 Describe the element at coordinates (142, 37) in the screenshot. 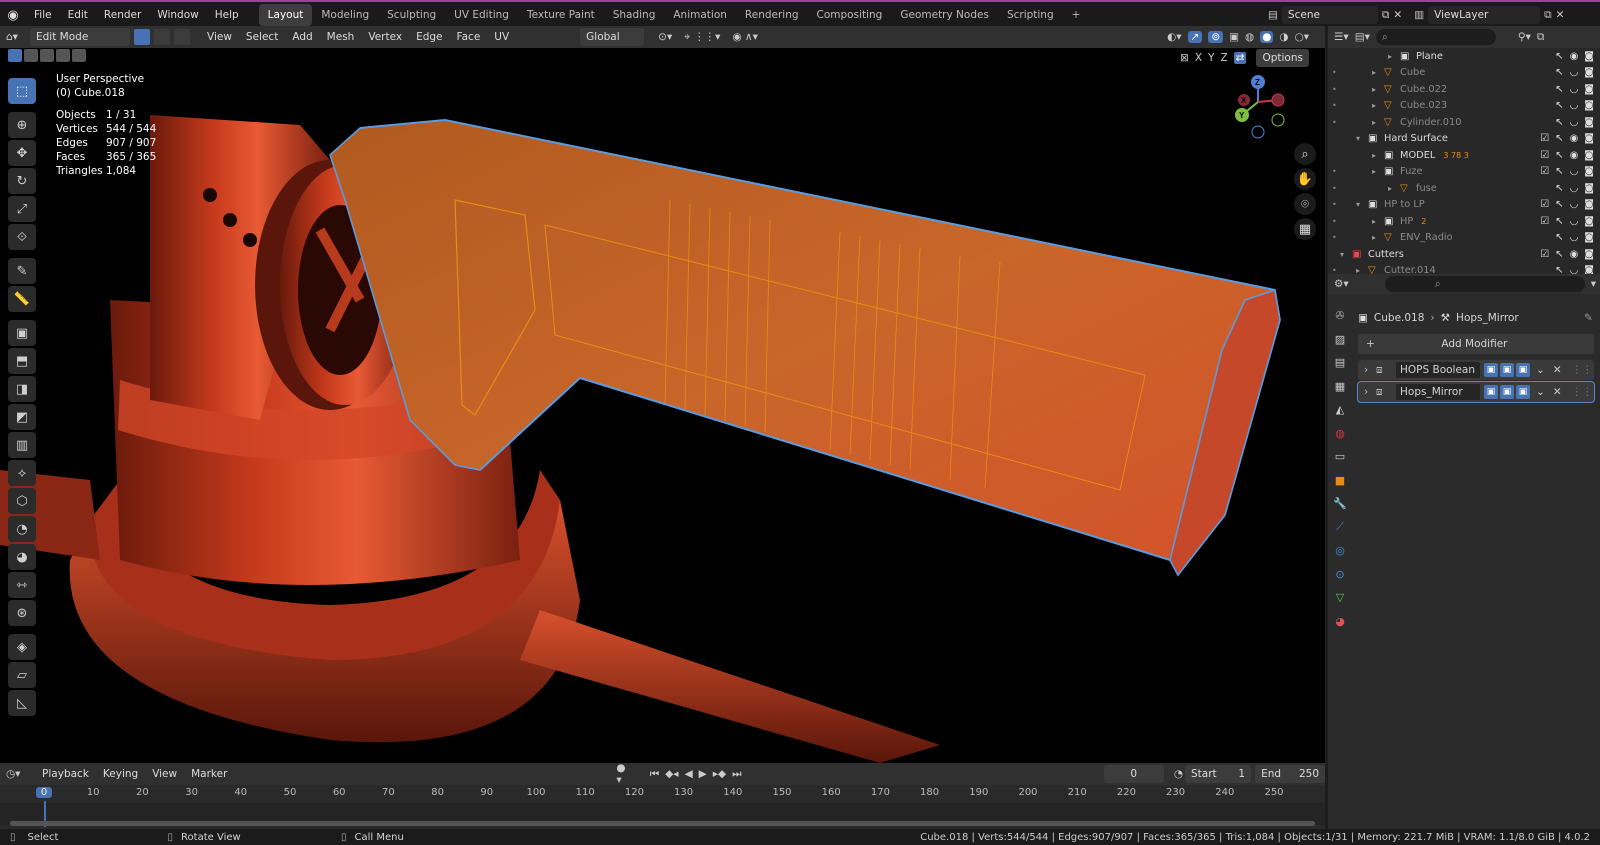

I see `vertex-select-icon` at that location.